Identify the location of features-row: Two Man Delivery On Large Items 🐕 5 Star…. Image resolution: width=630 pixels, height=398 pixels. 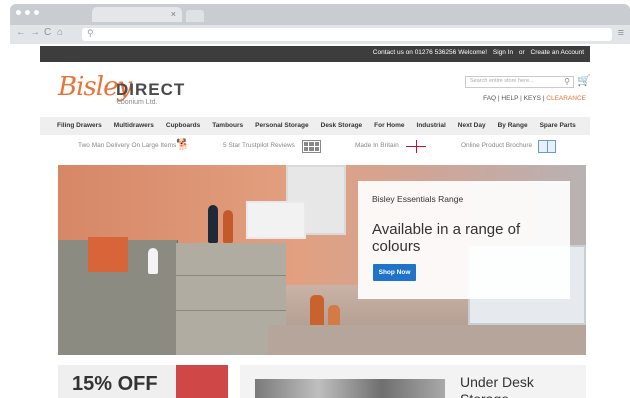
(315, 147).